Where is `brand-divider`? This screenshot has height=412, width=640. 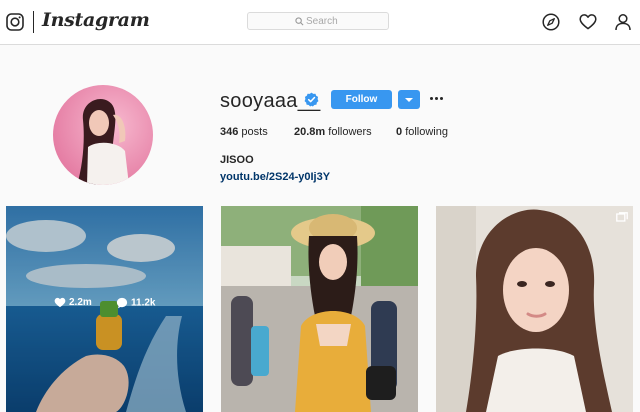
brand-divider is located at coordinates (33, 22).